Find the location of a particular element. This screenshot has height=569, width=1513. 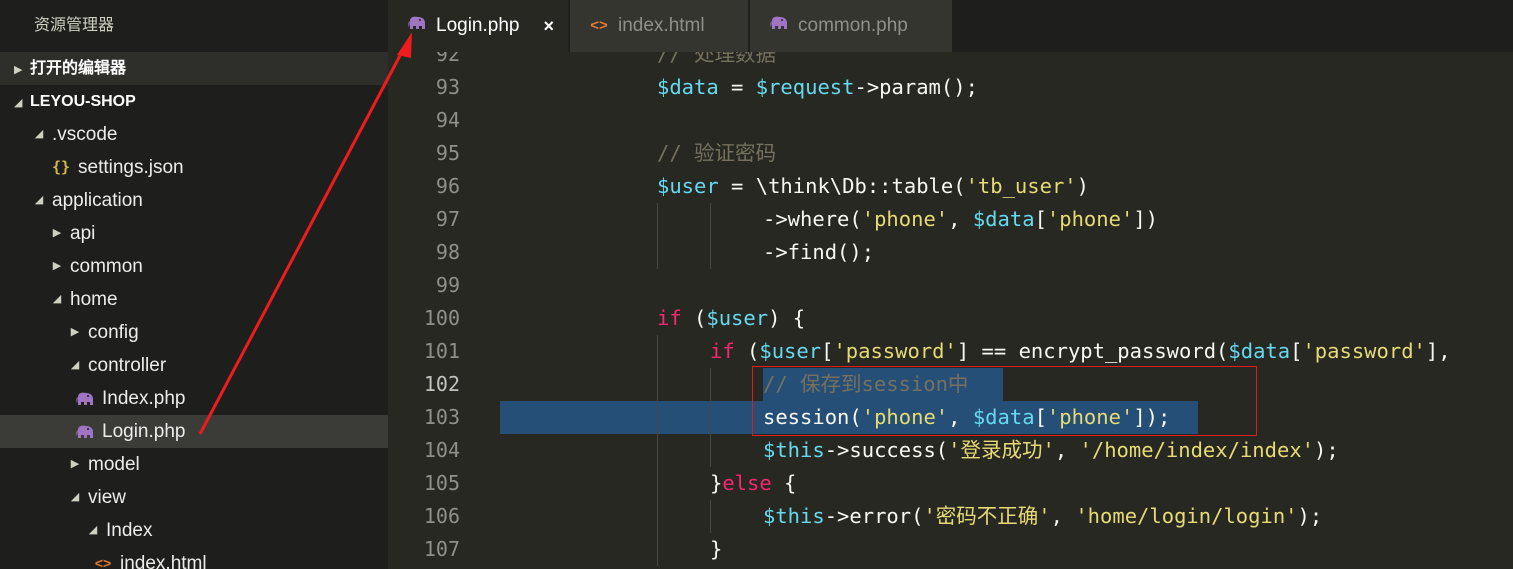

tree-item: ◢ application is located at coordinates (194, 200).